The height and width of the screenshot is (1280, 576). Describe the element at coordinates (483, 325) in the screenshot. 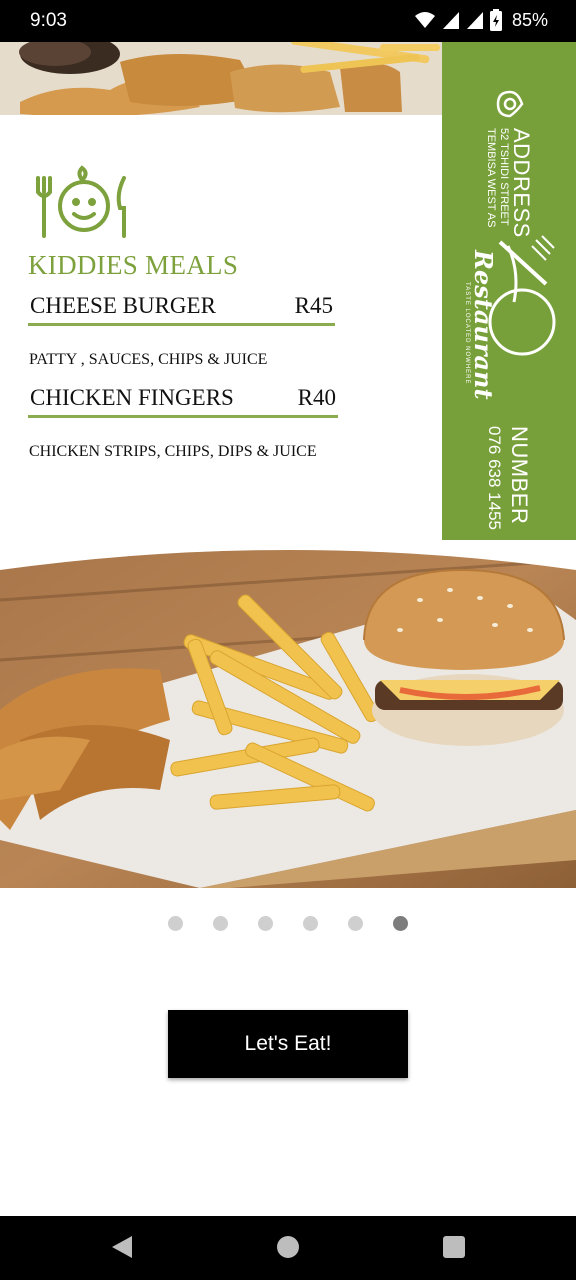

I see `logo-text: Restaurant` at that location.